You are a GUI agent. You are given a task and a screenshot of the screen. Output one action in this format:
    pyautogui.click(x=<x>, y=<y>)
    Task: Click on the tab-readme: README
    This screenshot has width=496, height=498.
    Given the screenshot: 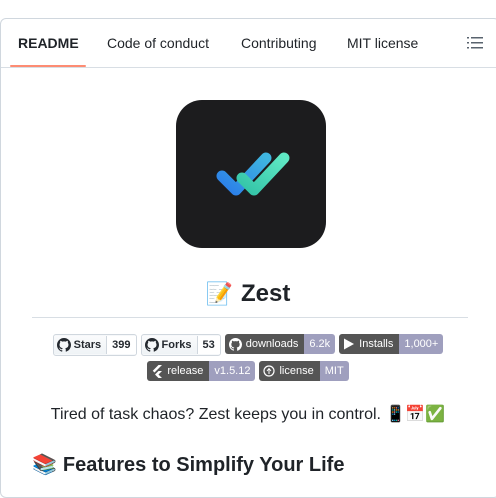 What is the action you would take?
    pyautogui.click(x=48, y=43)
    